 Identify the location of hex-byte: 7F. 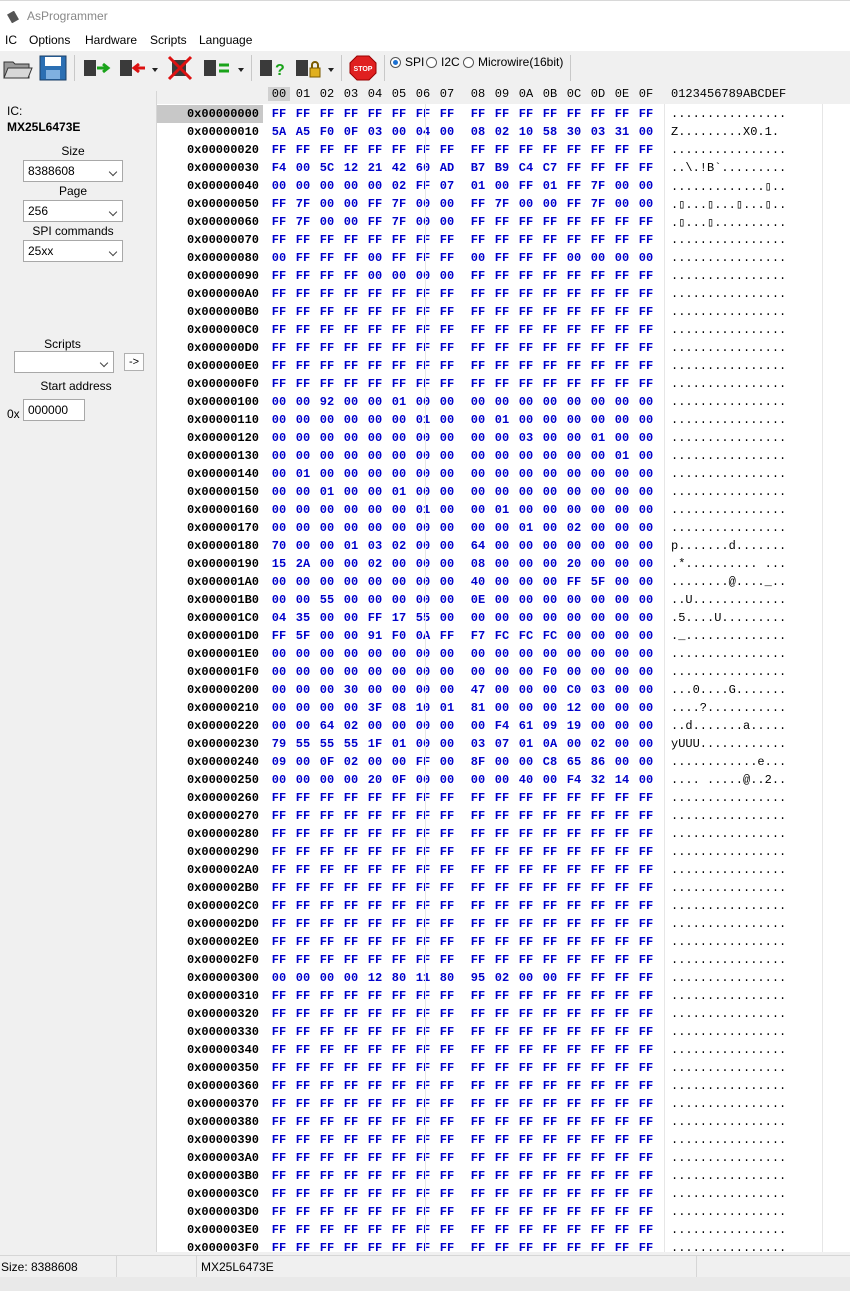
(399, 222).